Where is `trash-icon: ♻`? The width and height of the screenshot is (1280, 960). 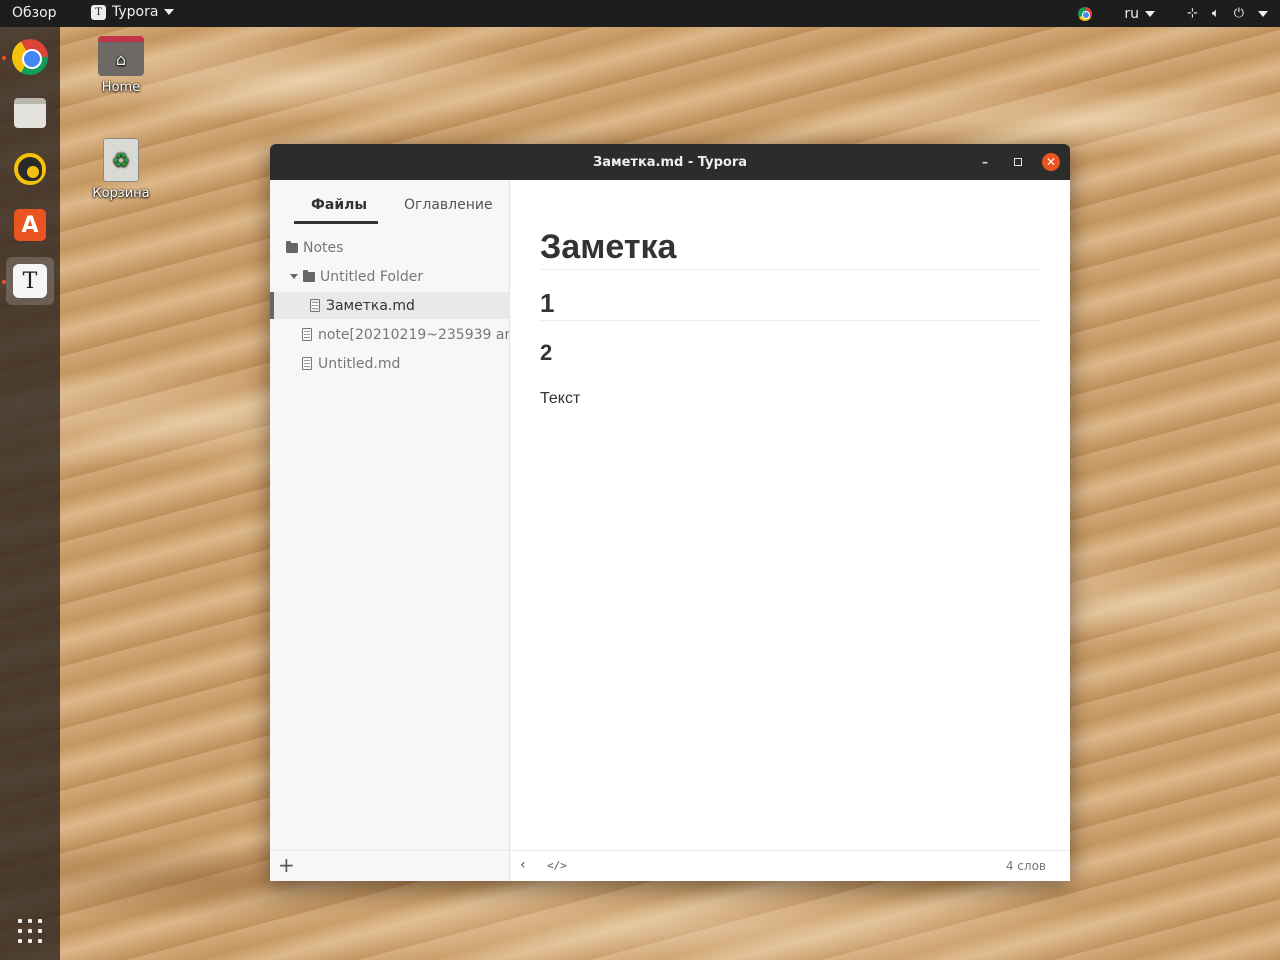 trash-icon: ♻ is located at coordinates (121, 160).